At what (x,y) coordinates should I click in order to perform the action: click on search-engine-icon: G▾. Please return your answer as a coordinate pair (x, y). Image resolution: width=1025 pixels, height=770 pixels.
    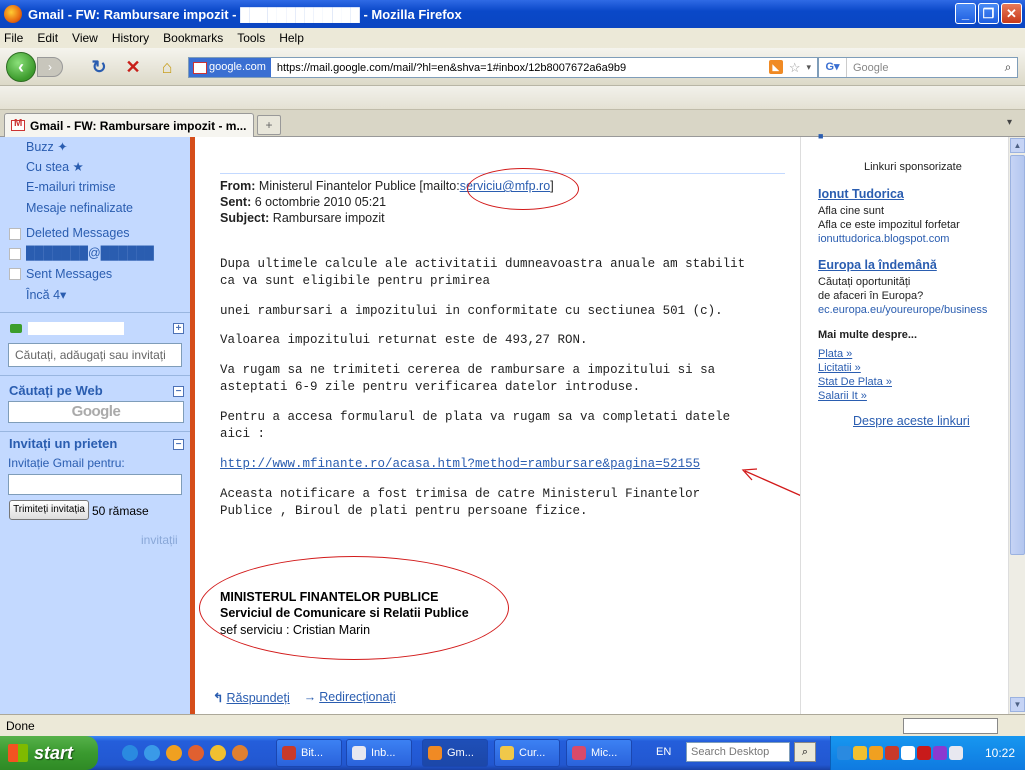
    Looking at the image, I should click on (833, 67).